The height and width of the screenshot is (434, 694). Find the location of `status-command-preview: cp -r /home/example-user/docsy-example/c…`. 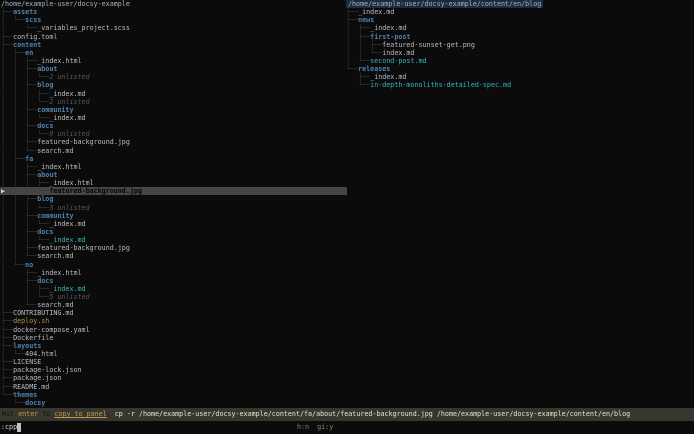

status-command-preview: cp -r /home/example-user/docsy-example/c… is located at coordinates (372, 414).